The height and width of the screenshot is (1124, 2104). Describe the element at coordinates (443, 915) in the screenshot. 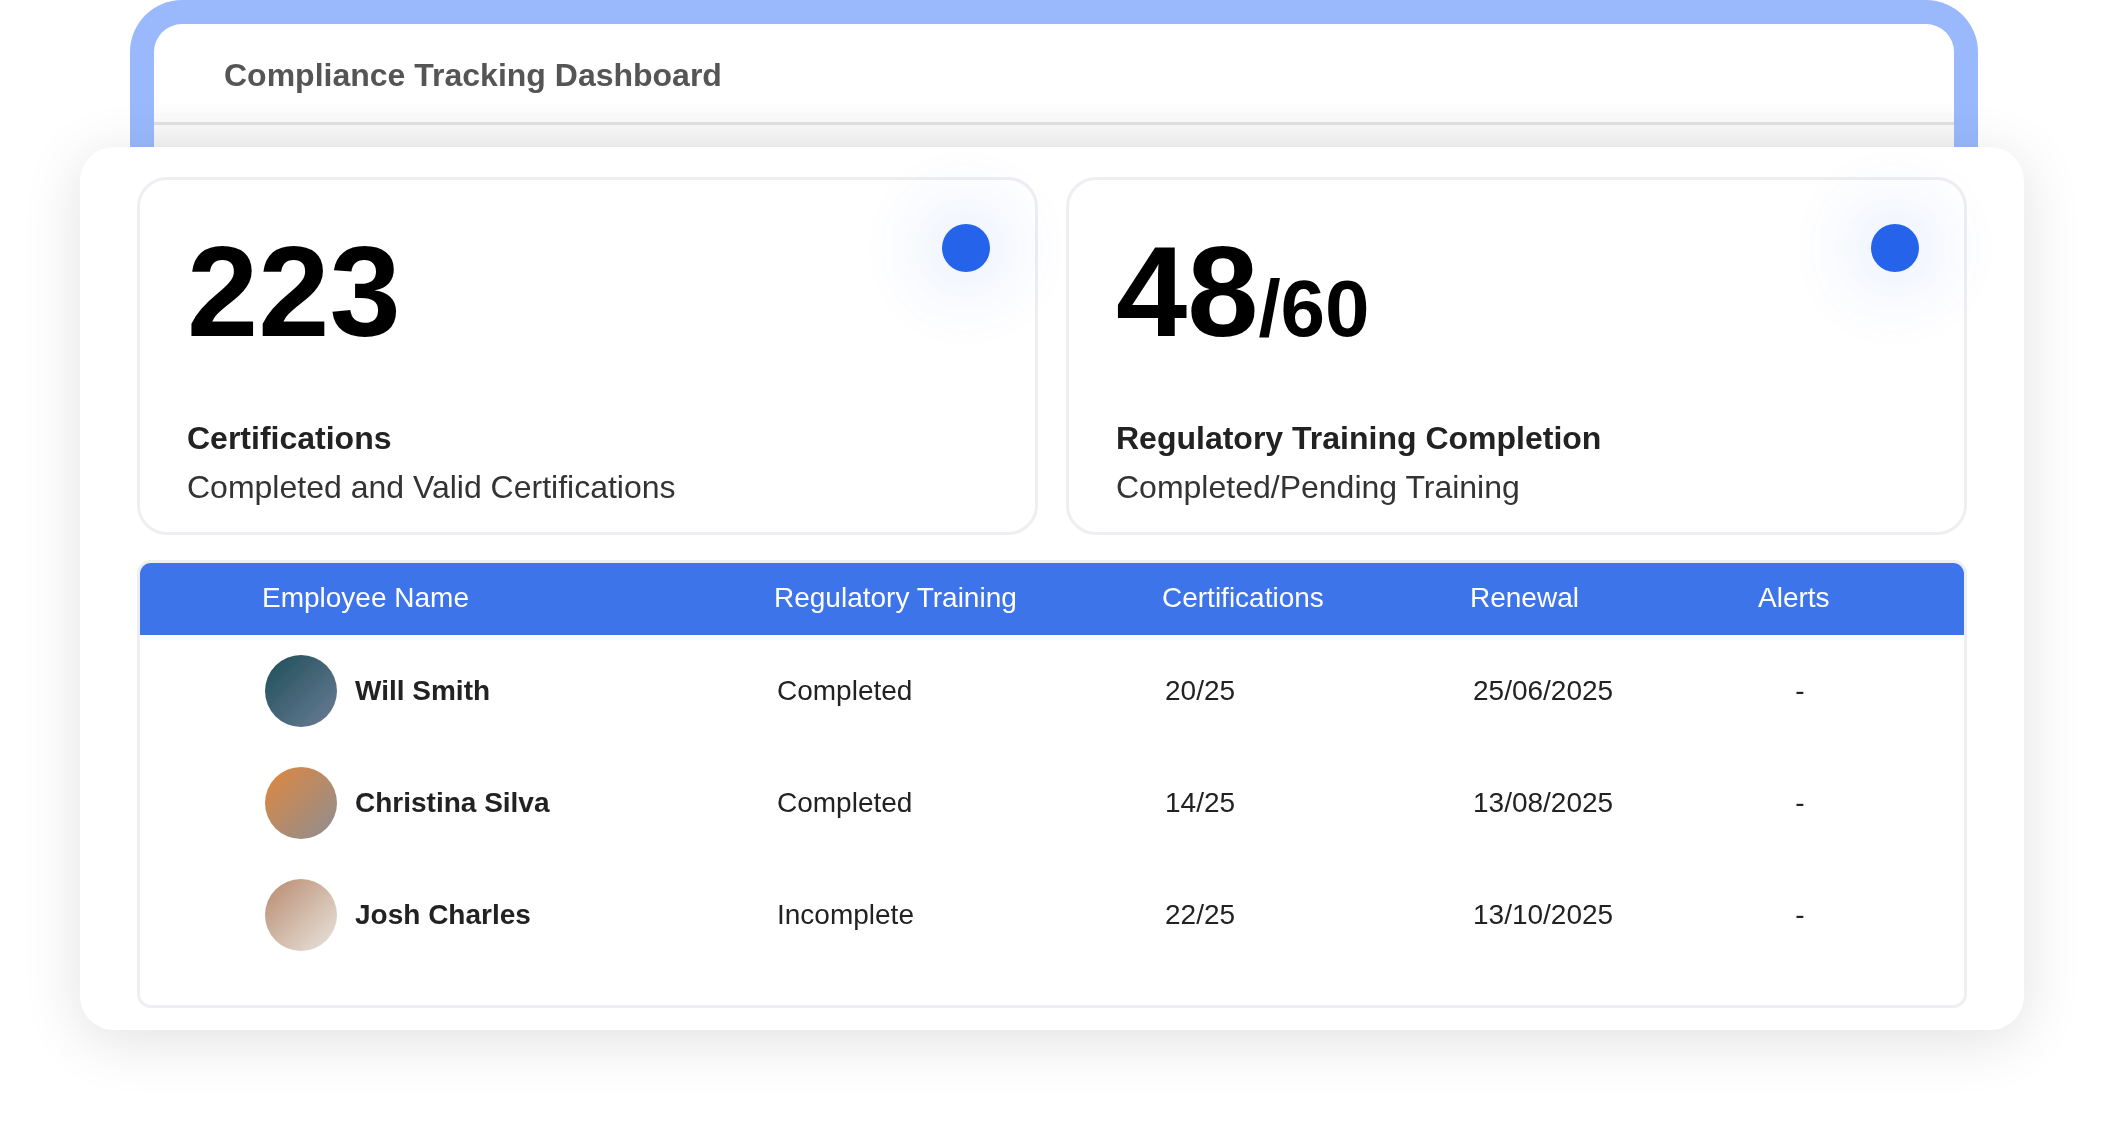

I see `employee-name: Josh Charles` at that location.